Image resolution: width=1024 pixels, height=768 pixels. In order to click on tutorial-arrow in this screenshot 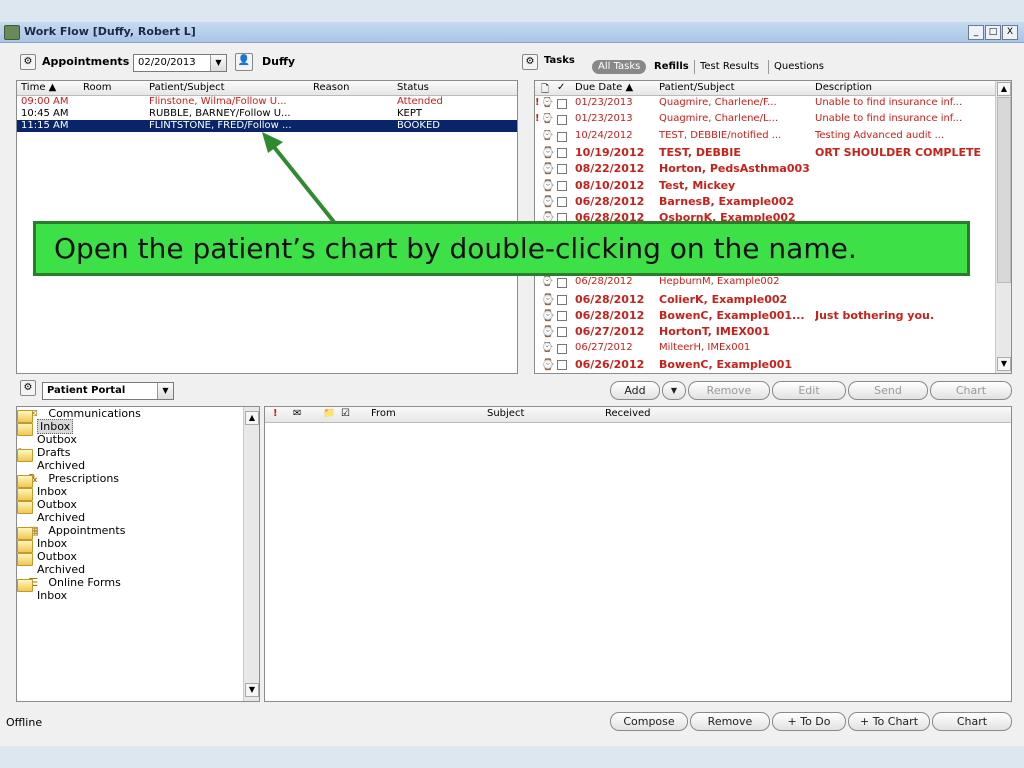, I will do `click(299, 178)`.